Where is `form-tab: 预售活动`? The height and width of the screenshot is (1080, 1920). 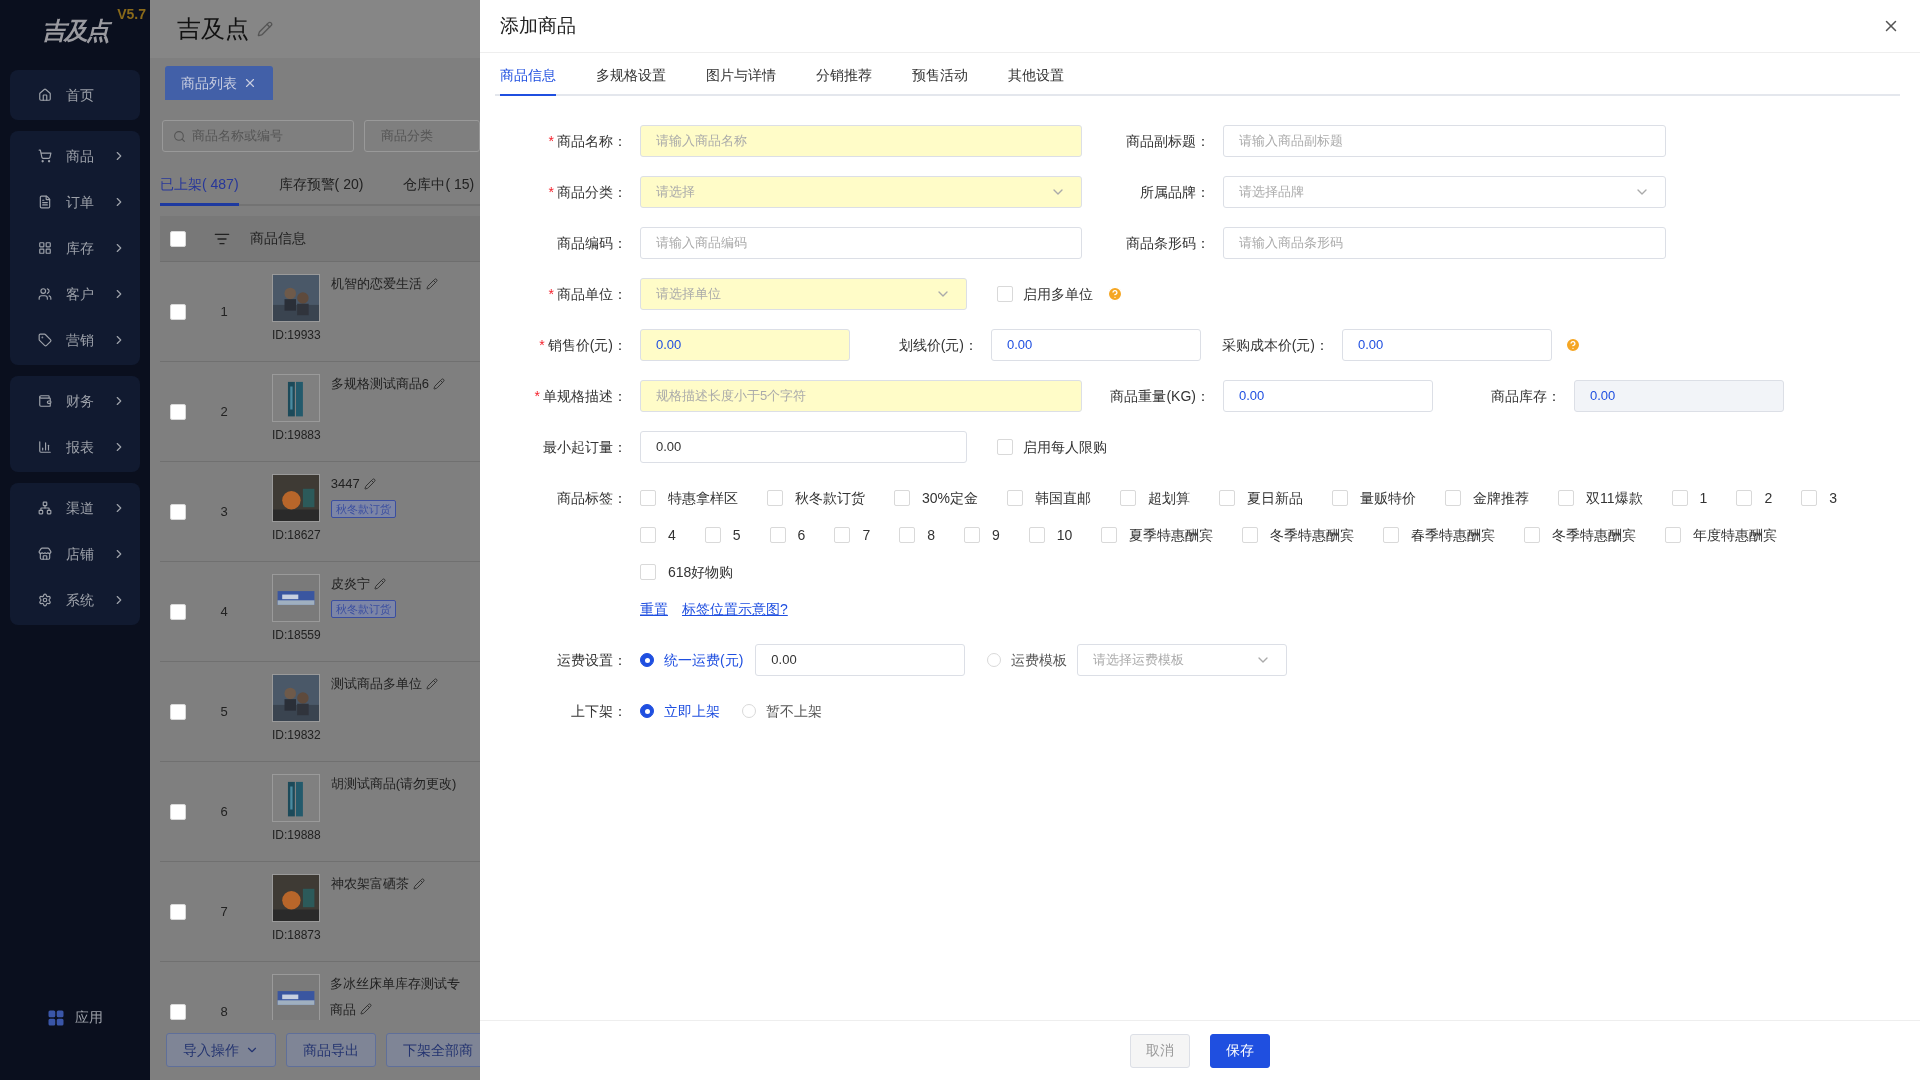
form-tab: 预售活动 is located at coordinates (940, 80).